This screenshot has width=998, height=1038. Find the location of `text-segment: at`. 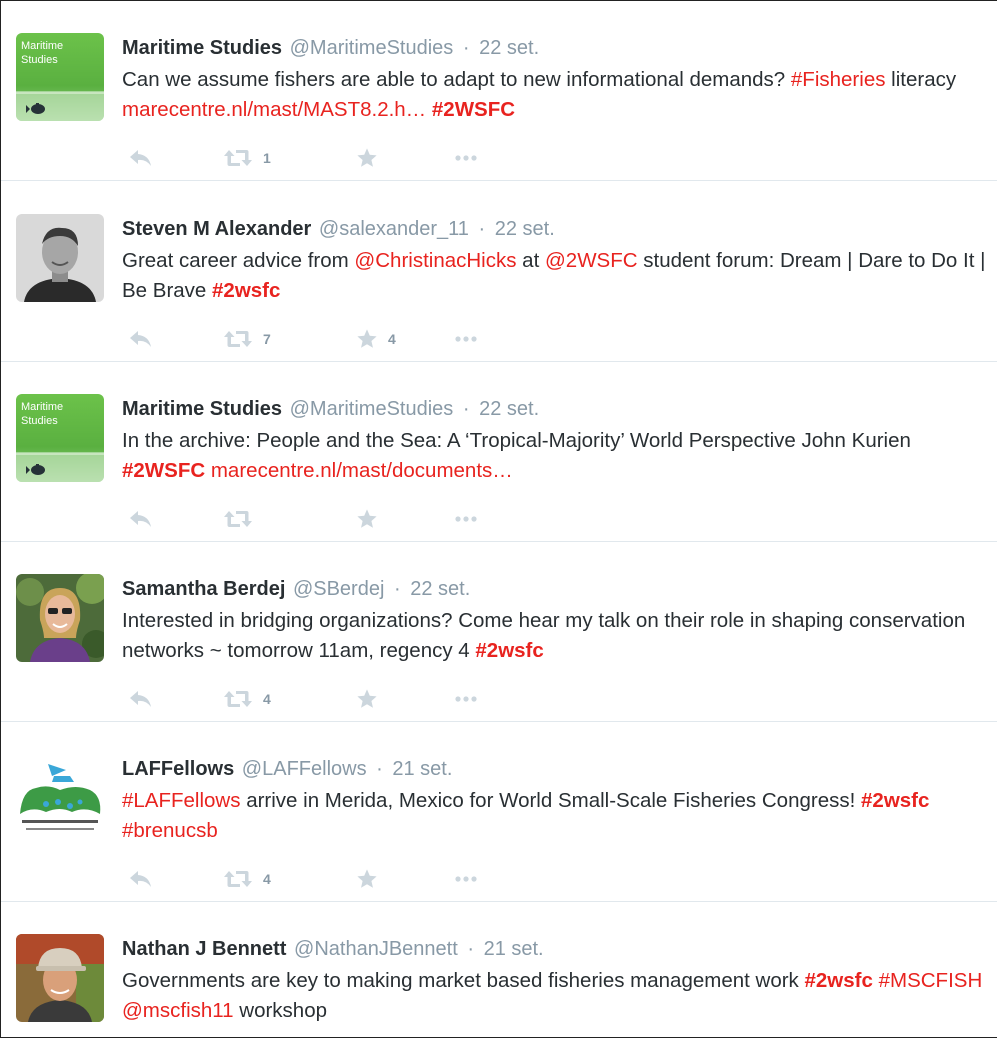

text-segment: at is located at coordinates (530, 260).